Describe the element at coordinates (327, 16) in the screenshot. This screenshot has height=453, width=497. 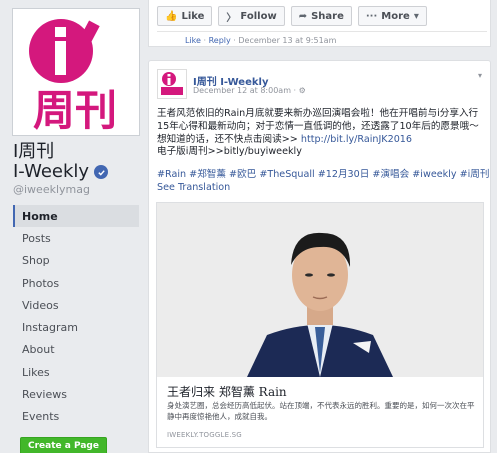
I see `share-label: Share` at that location.